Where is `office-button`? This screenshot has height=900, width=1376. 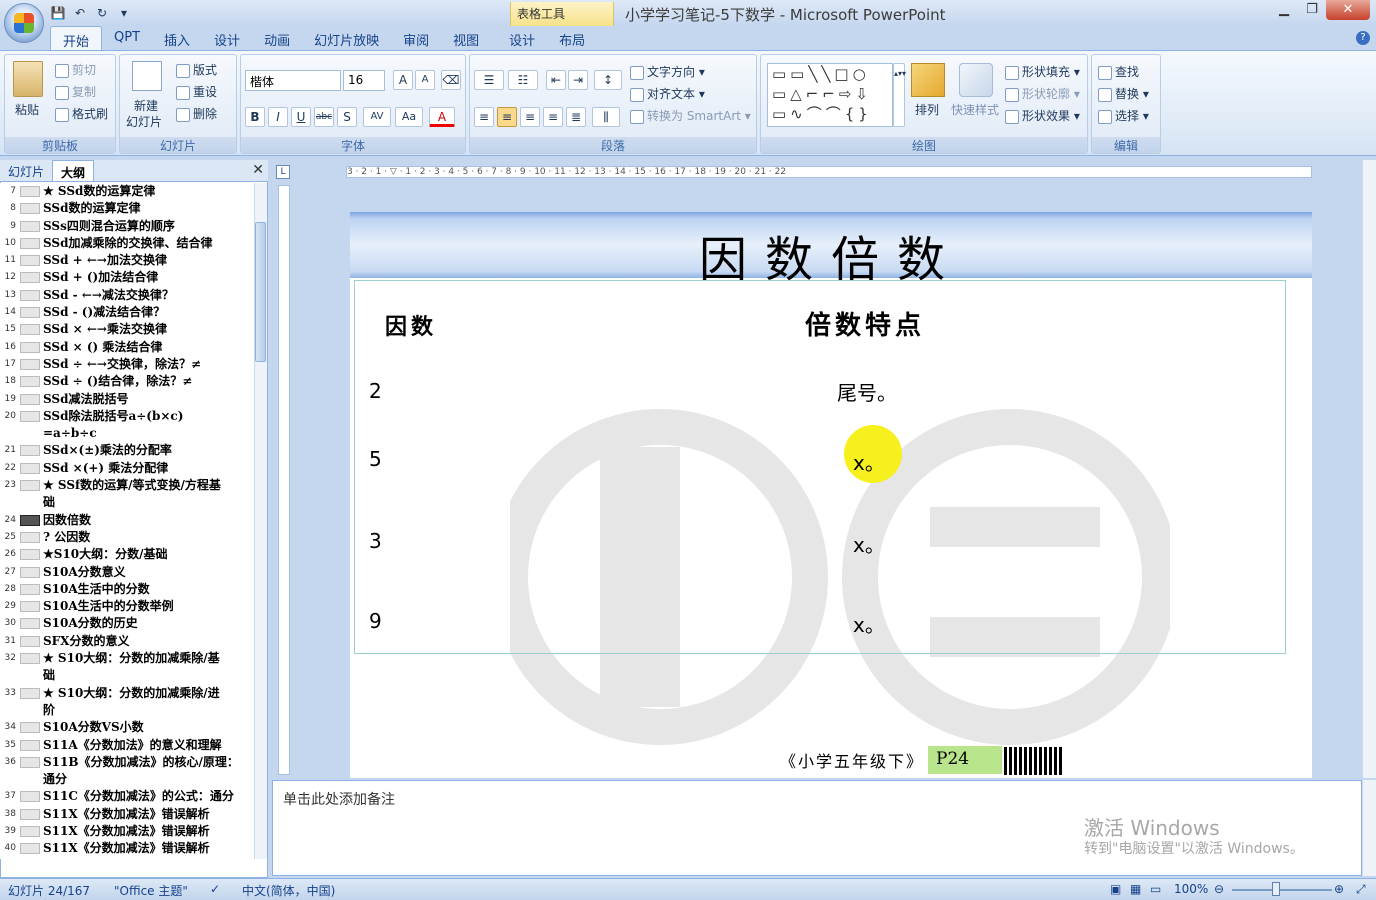
office-button is located at coordinates (24, 23).